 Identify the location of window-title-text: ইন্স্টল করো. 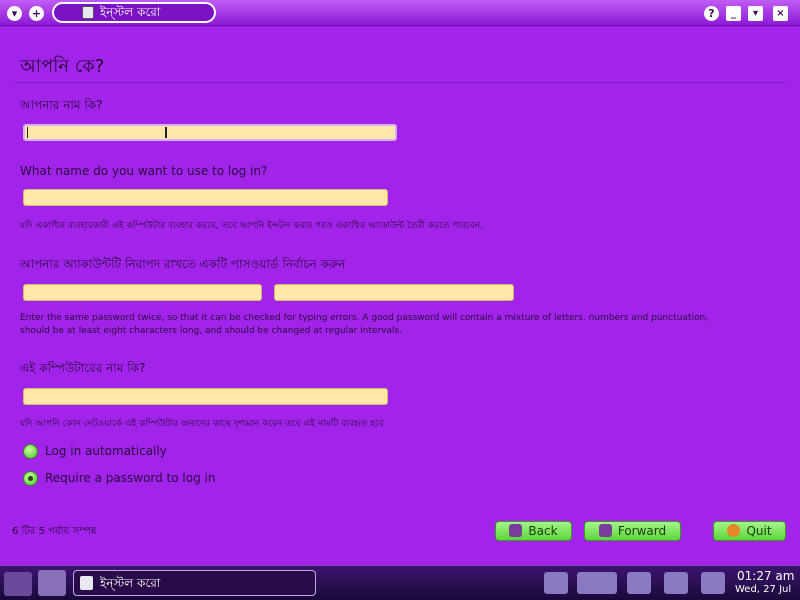
(130, 12).